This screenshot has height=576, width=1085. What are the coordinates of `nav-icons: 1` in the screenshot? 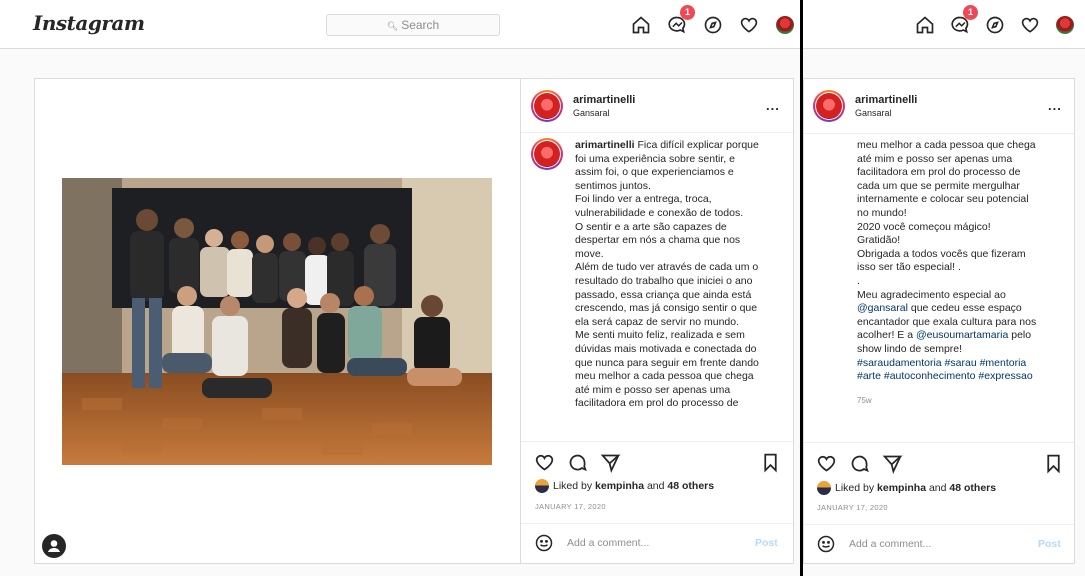 It's located at (713, 20).